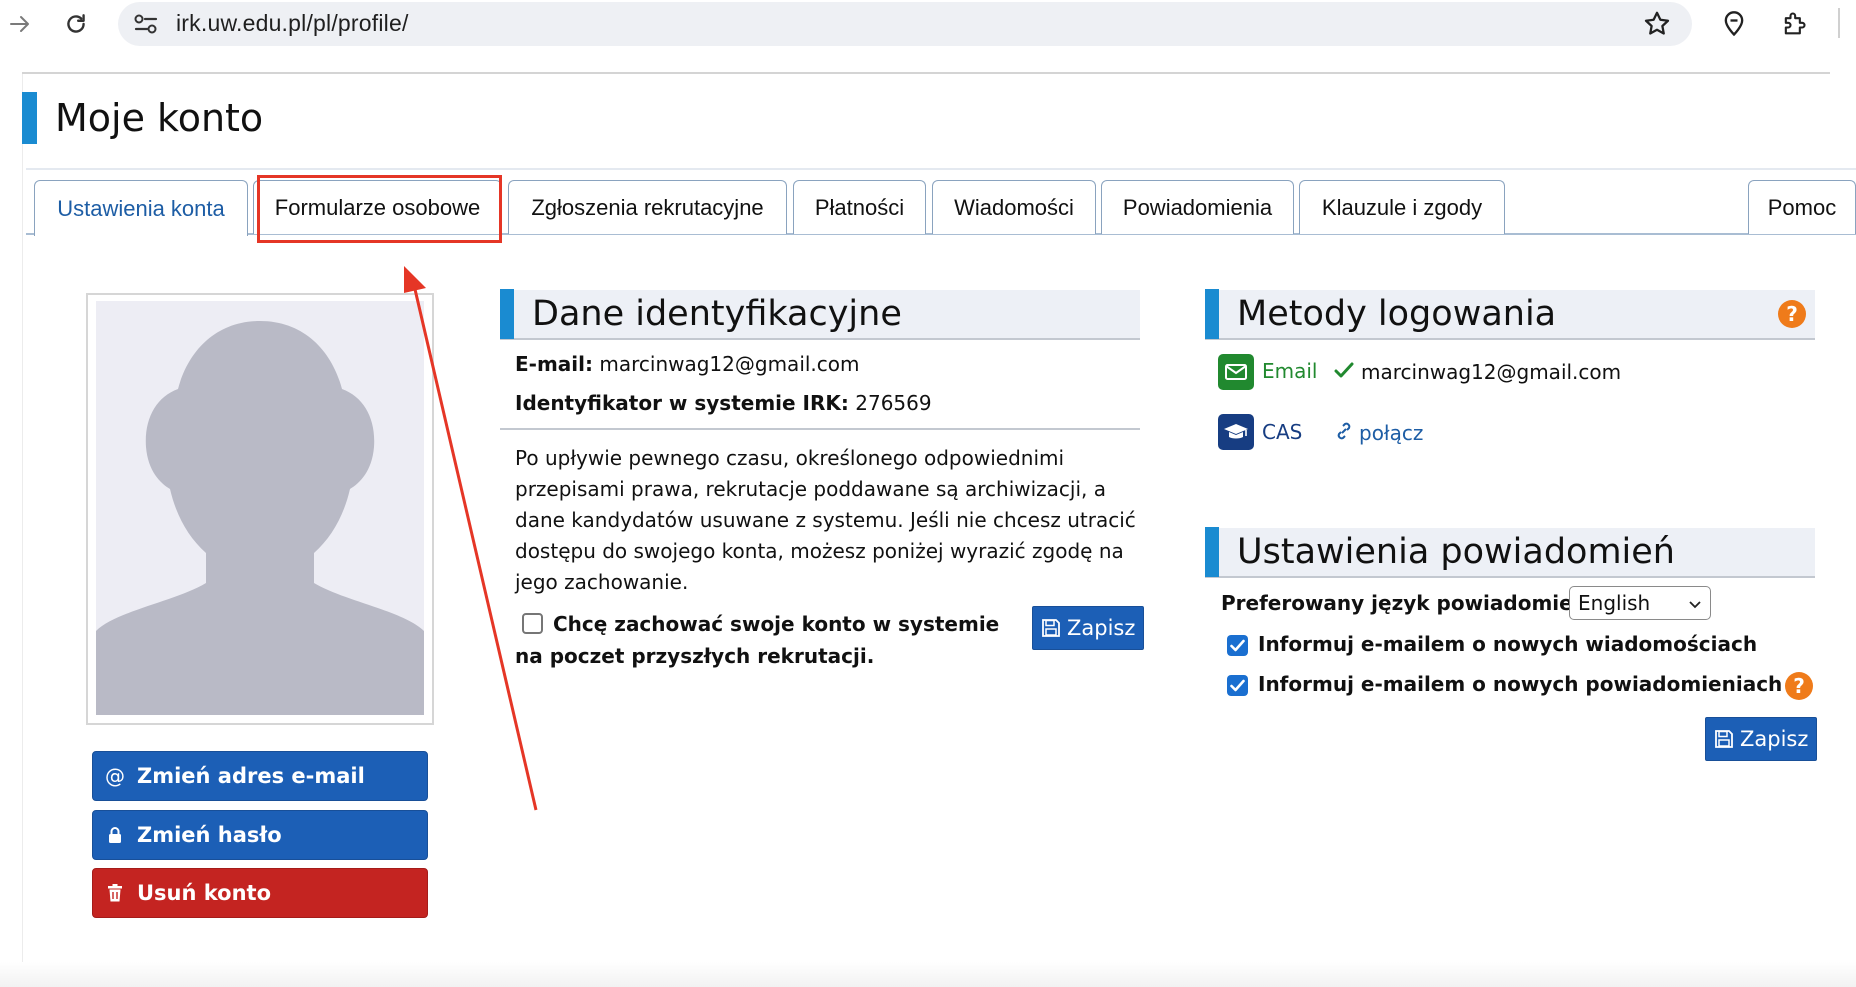  I want to click on tab-label: Powiadomienia, so click(1197, 207).